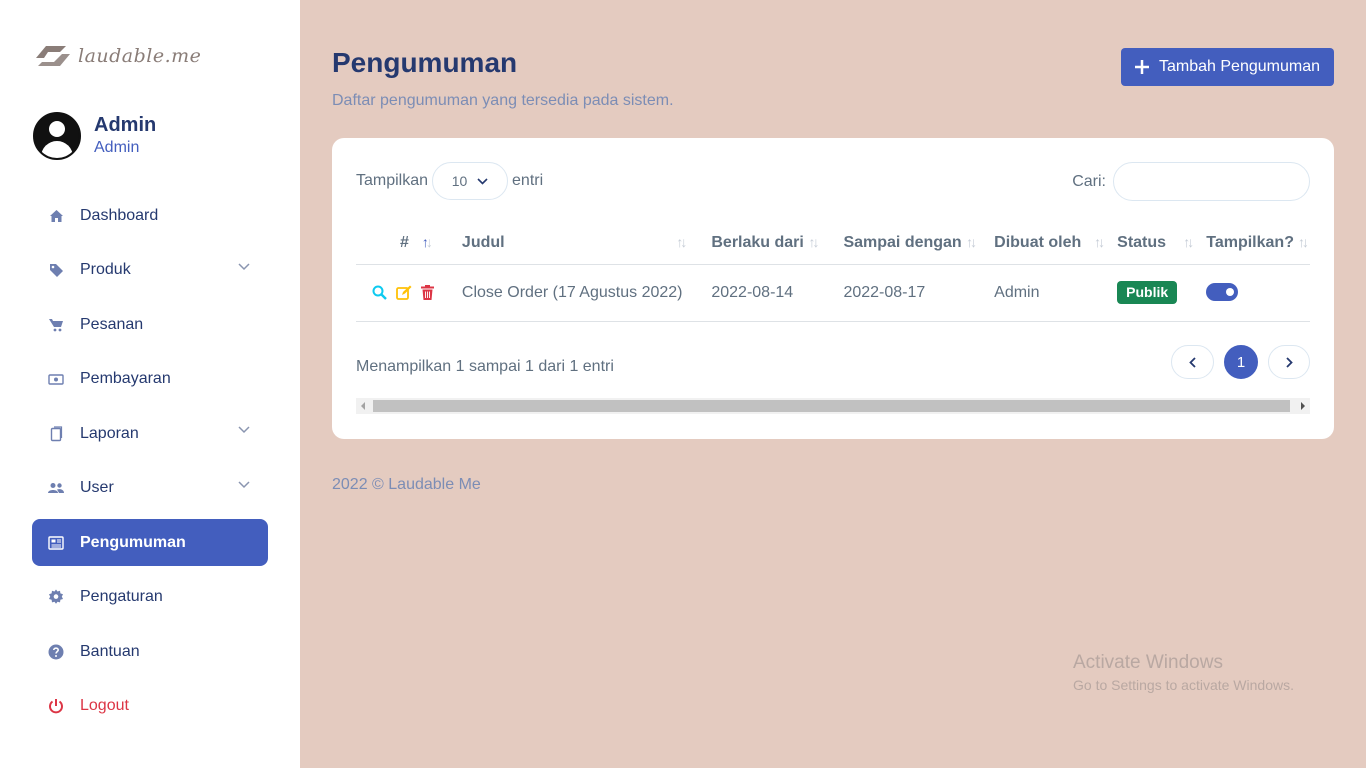 This screenshot has width=1366, height=768. Describe the element at coordinates (425, 62) in the screenshot. I see `page-title: Pengumuman` at that location.